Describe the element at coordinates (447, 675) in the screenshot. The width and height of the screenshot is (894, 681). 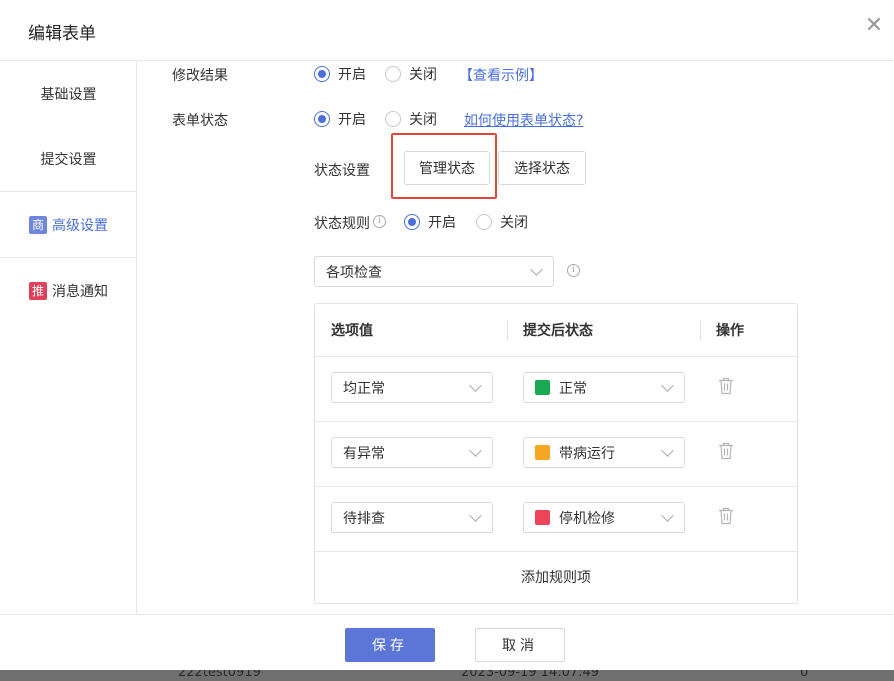
I see `background-table-row: 222test0919 2023-09-19 14:07:49 0` at that location.